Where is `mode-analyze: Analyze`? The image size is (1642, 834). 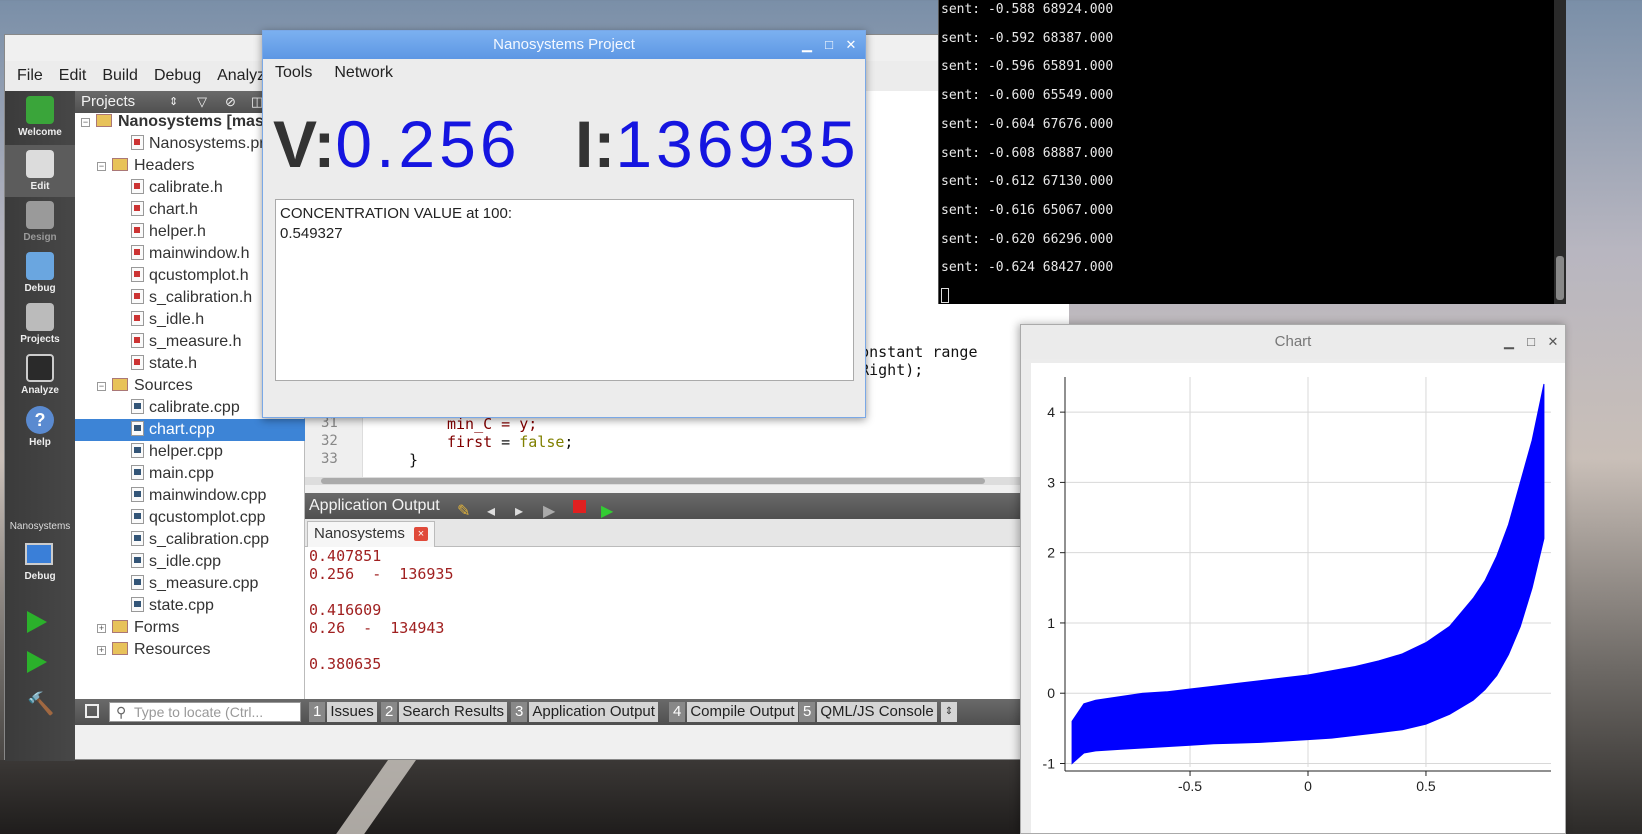
mode-analyze: Analyze is located at coordinates (40, 375).